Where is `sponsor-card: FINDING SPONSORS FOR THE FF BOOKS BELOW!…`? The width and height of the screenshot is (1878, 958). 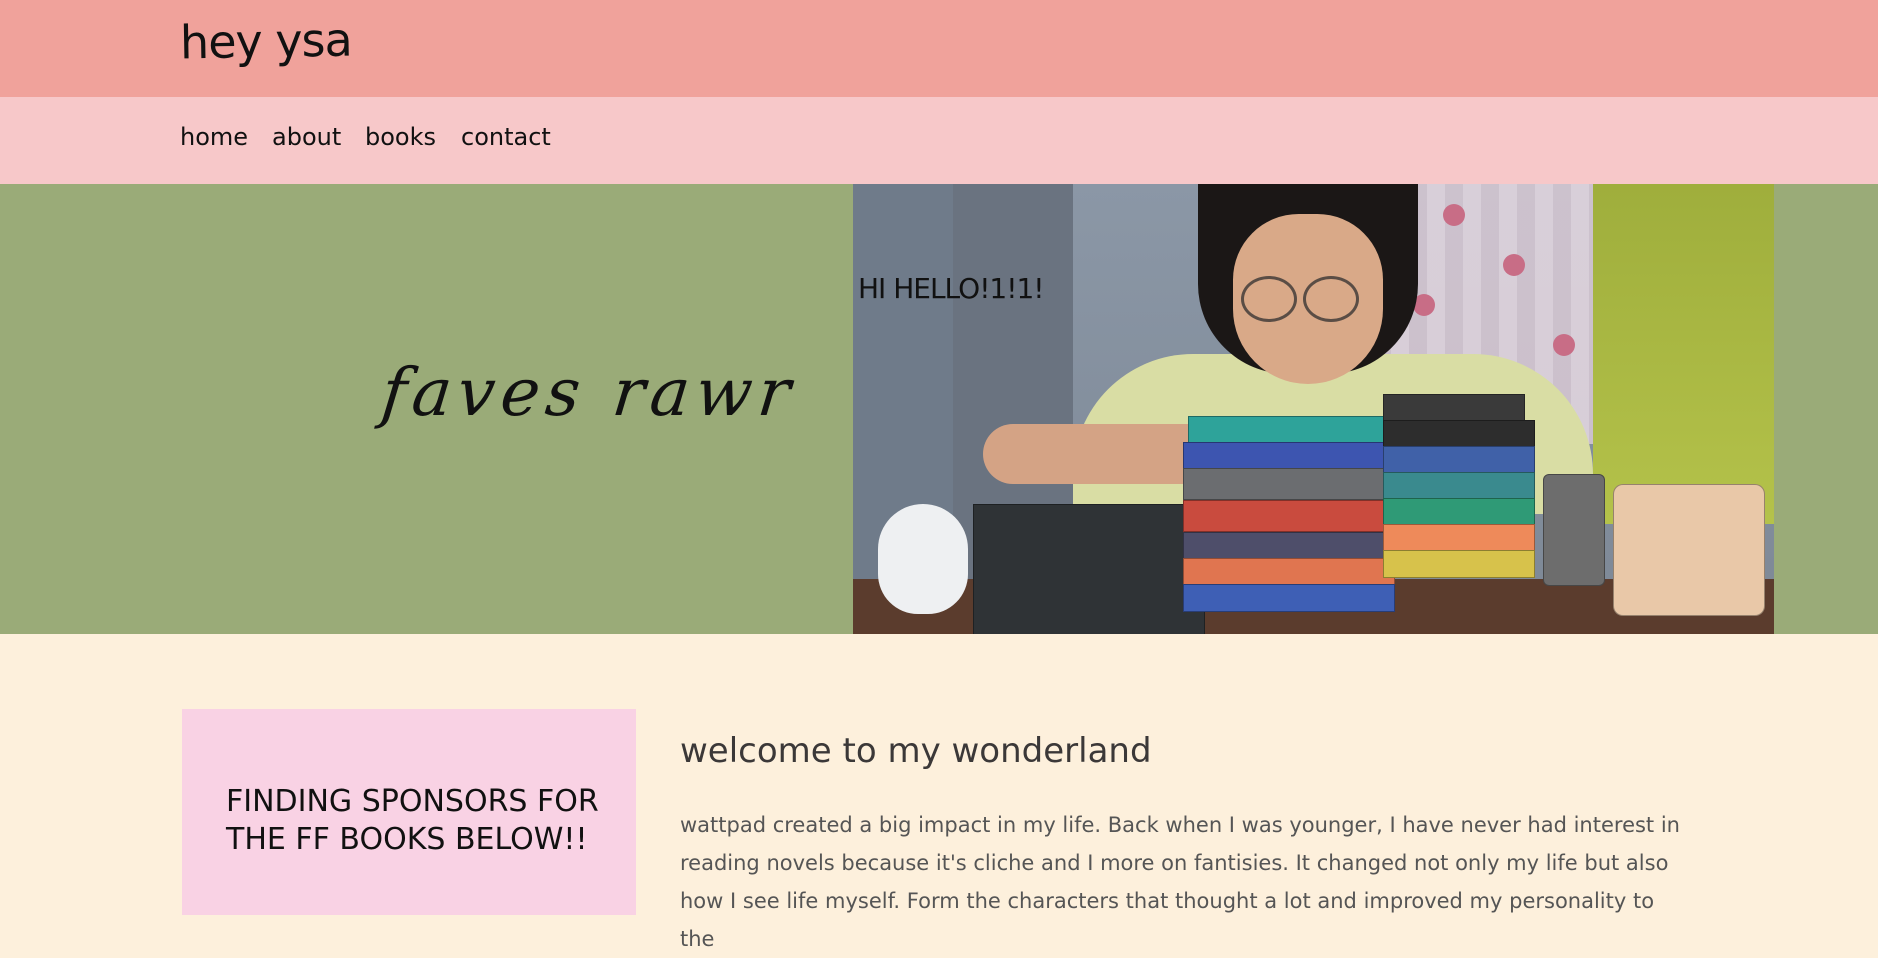
sponsor-card: FINDING SPONSORS FOR THE FF BOOKS BELOW!… is located at coordinates (409, 812).